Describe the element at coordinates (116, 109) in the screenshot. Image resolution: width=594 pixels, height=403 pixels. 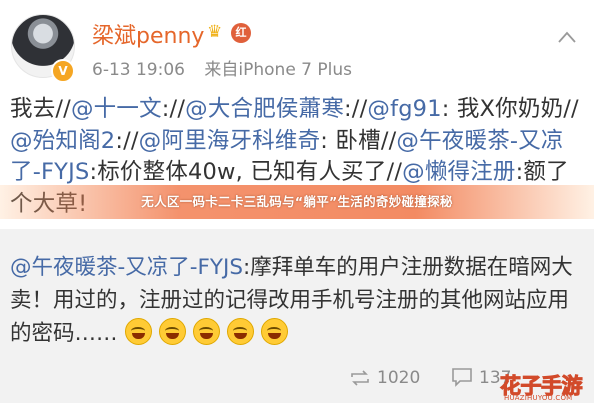
I see `mention-link: @十一文` at that location.